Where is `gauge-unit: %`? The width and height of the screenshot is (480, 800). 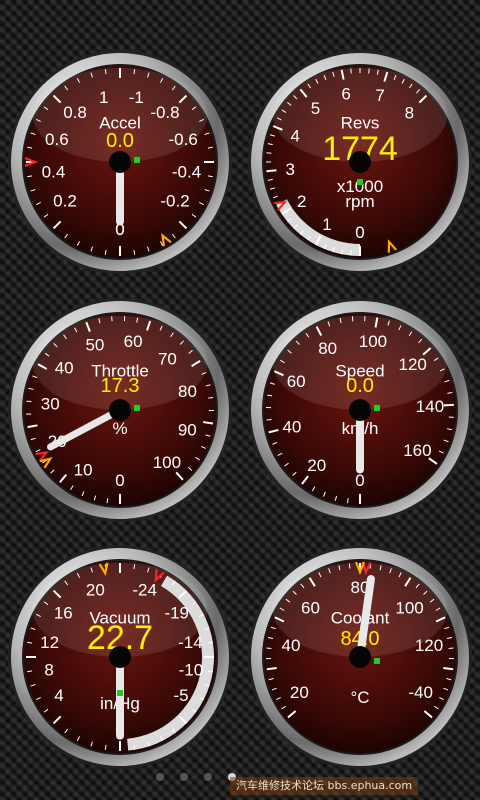 gauge-unit: % is located at coordinates (119, 428).